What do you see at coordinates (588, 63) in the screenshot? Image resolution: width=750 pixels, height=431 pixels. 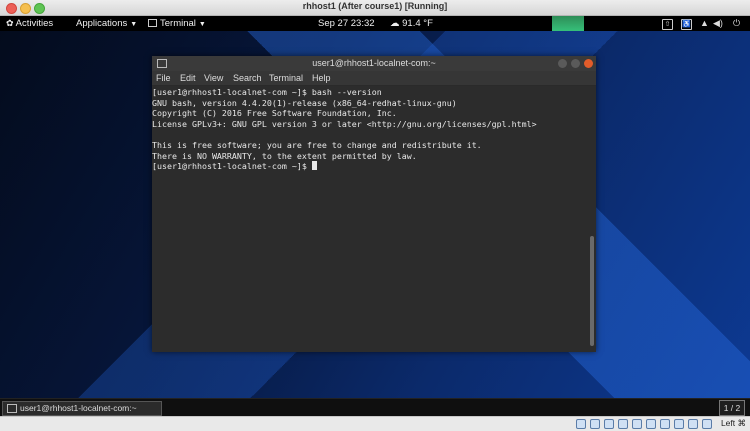 I see `close-button` at bounding box center [588, 63].